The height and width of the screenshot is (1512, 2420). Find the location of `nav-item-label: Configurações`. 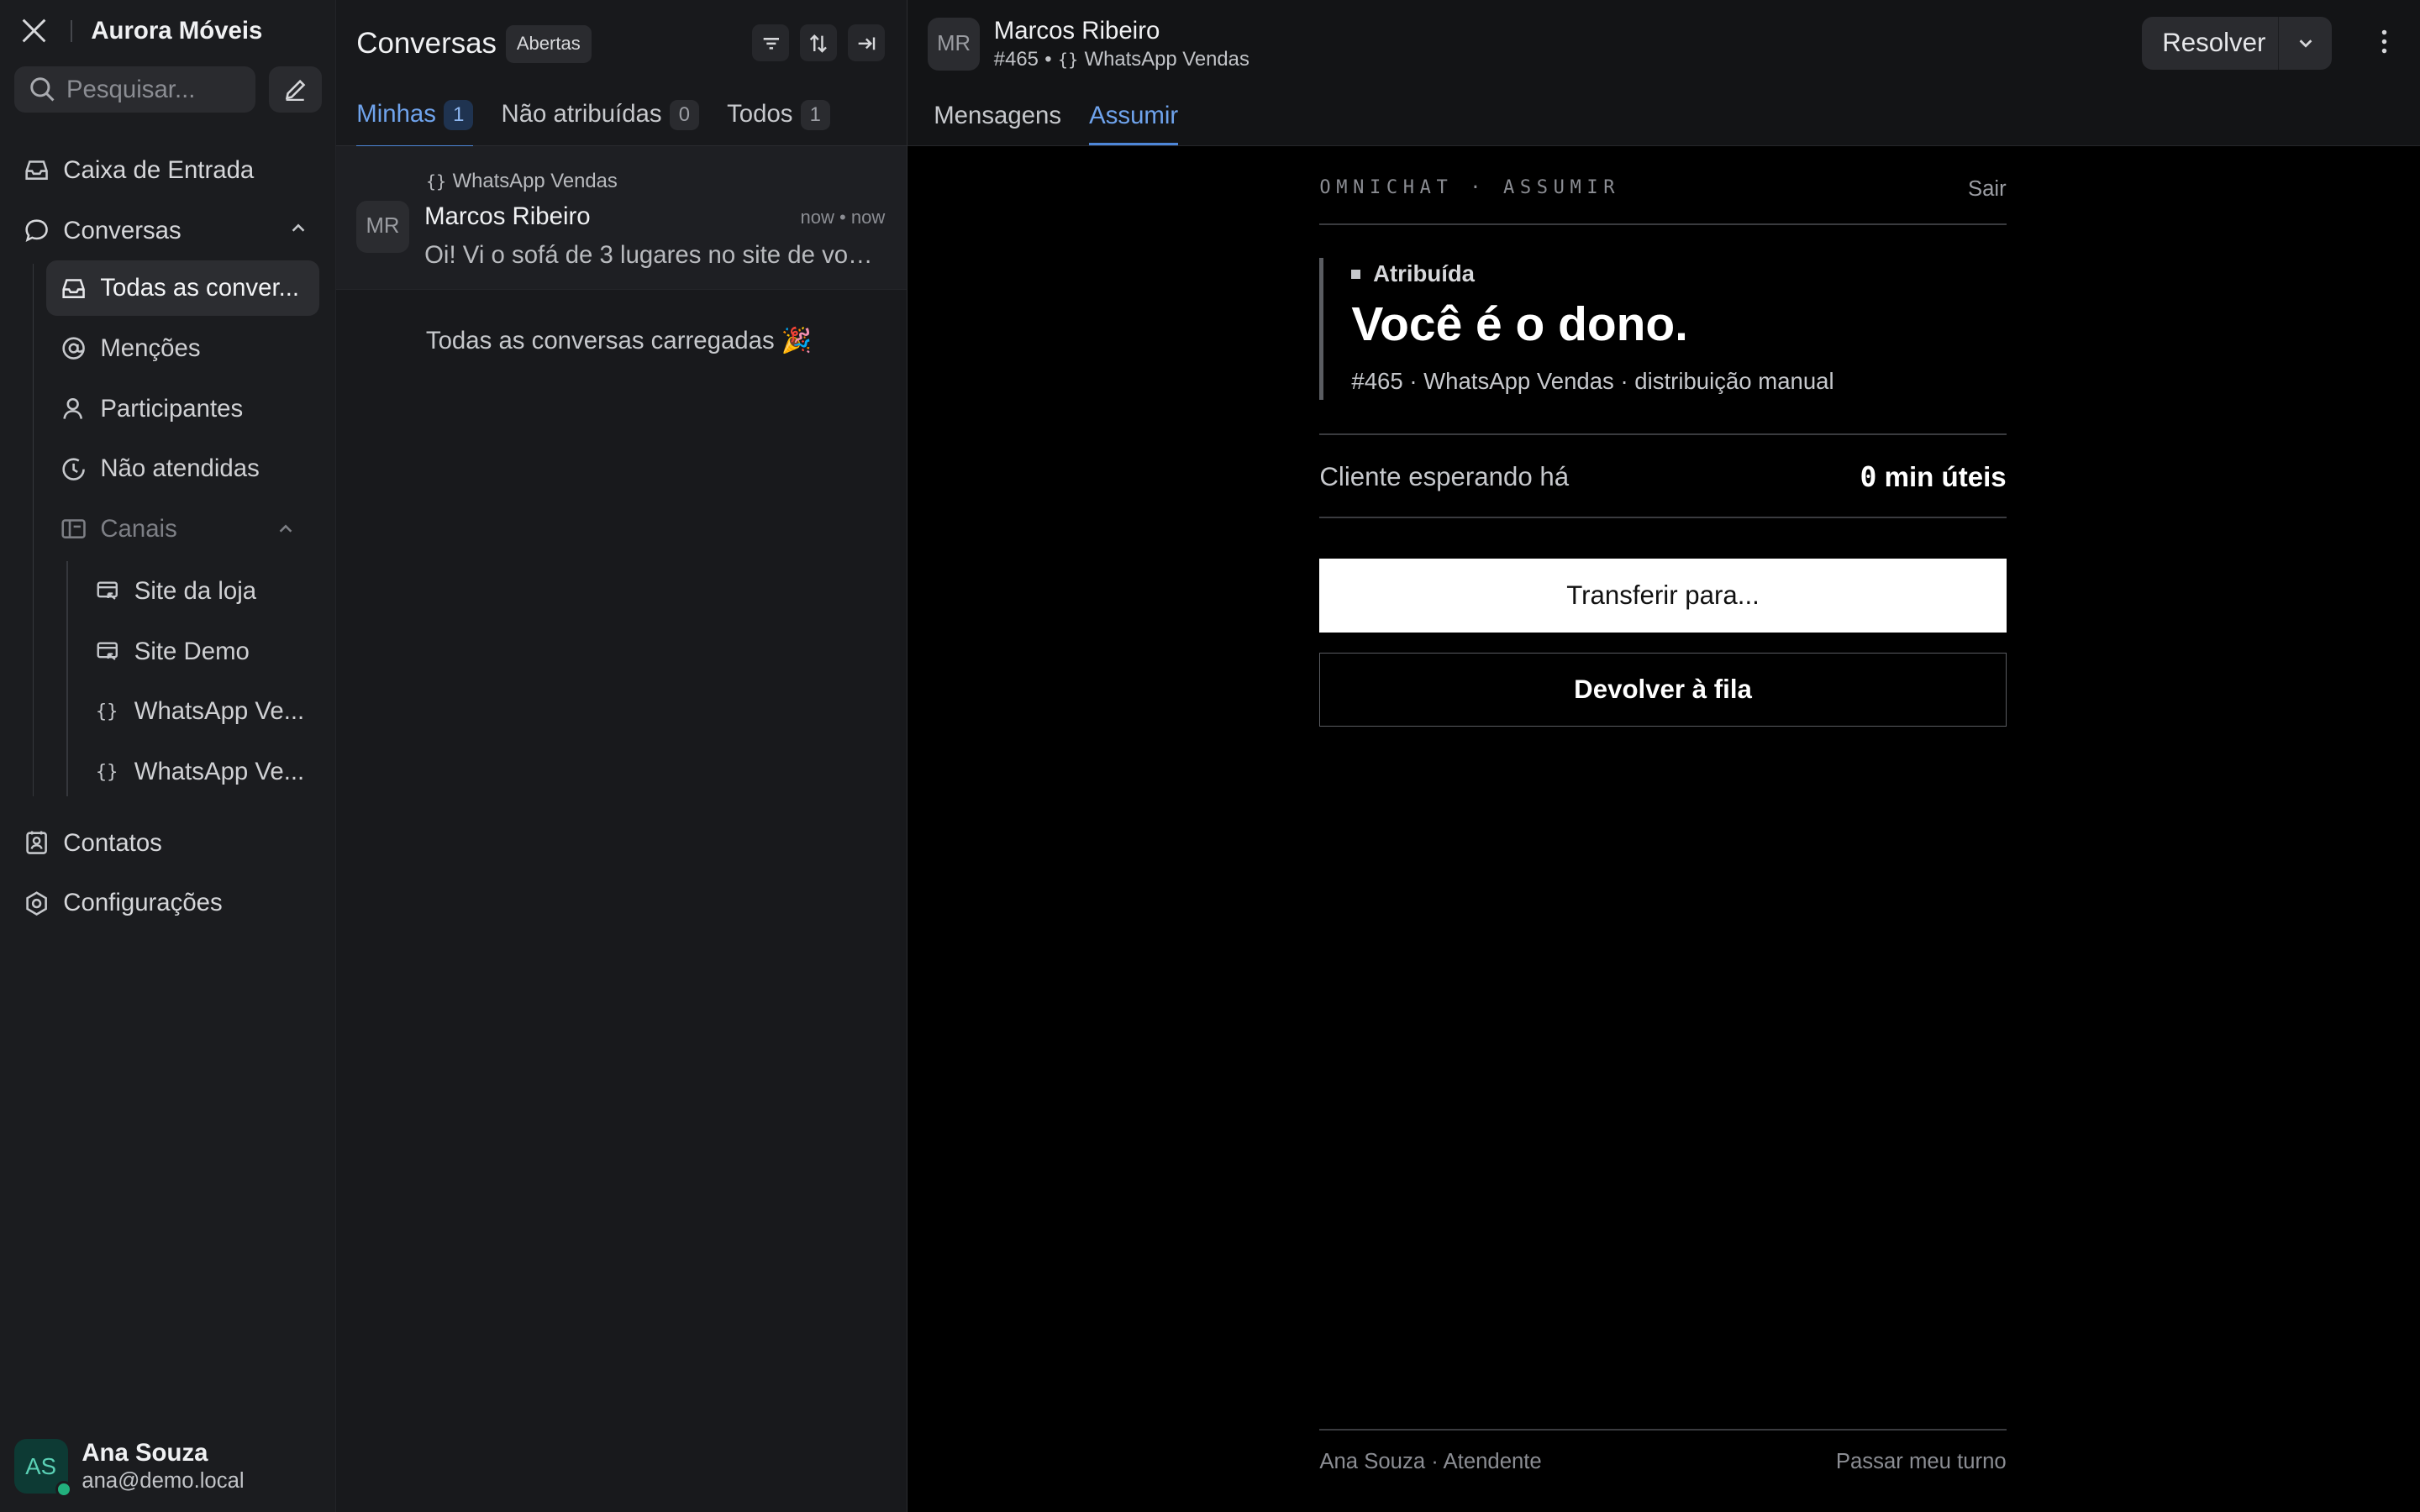

nav-item-label: Configurações is located at coordinates (143, 903).